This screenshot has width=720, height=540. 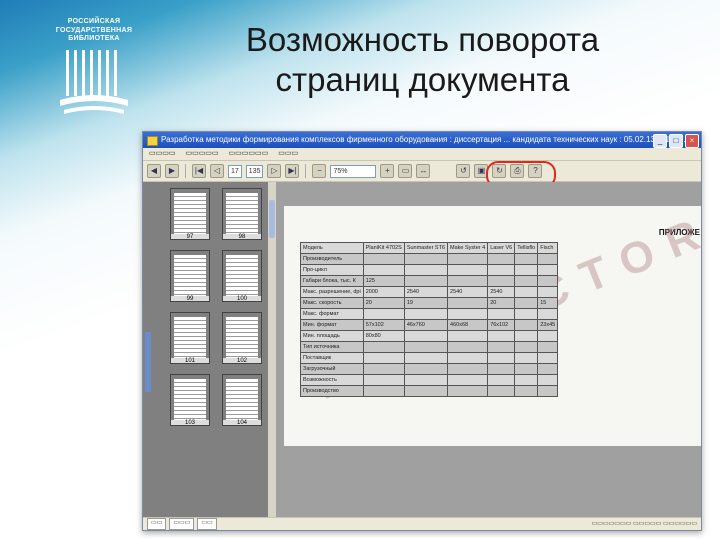 I want to click on table-row: Макс. формат, so click(x=429, y=314).